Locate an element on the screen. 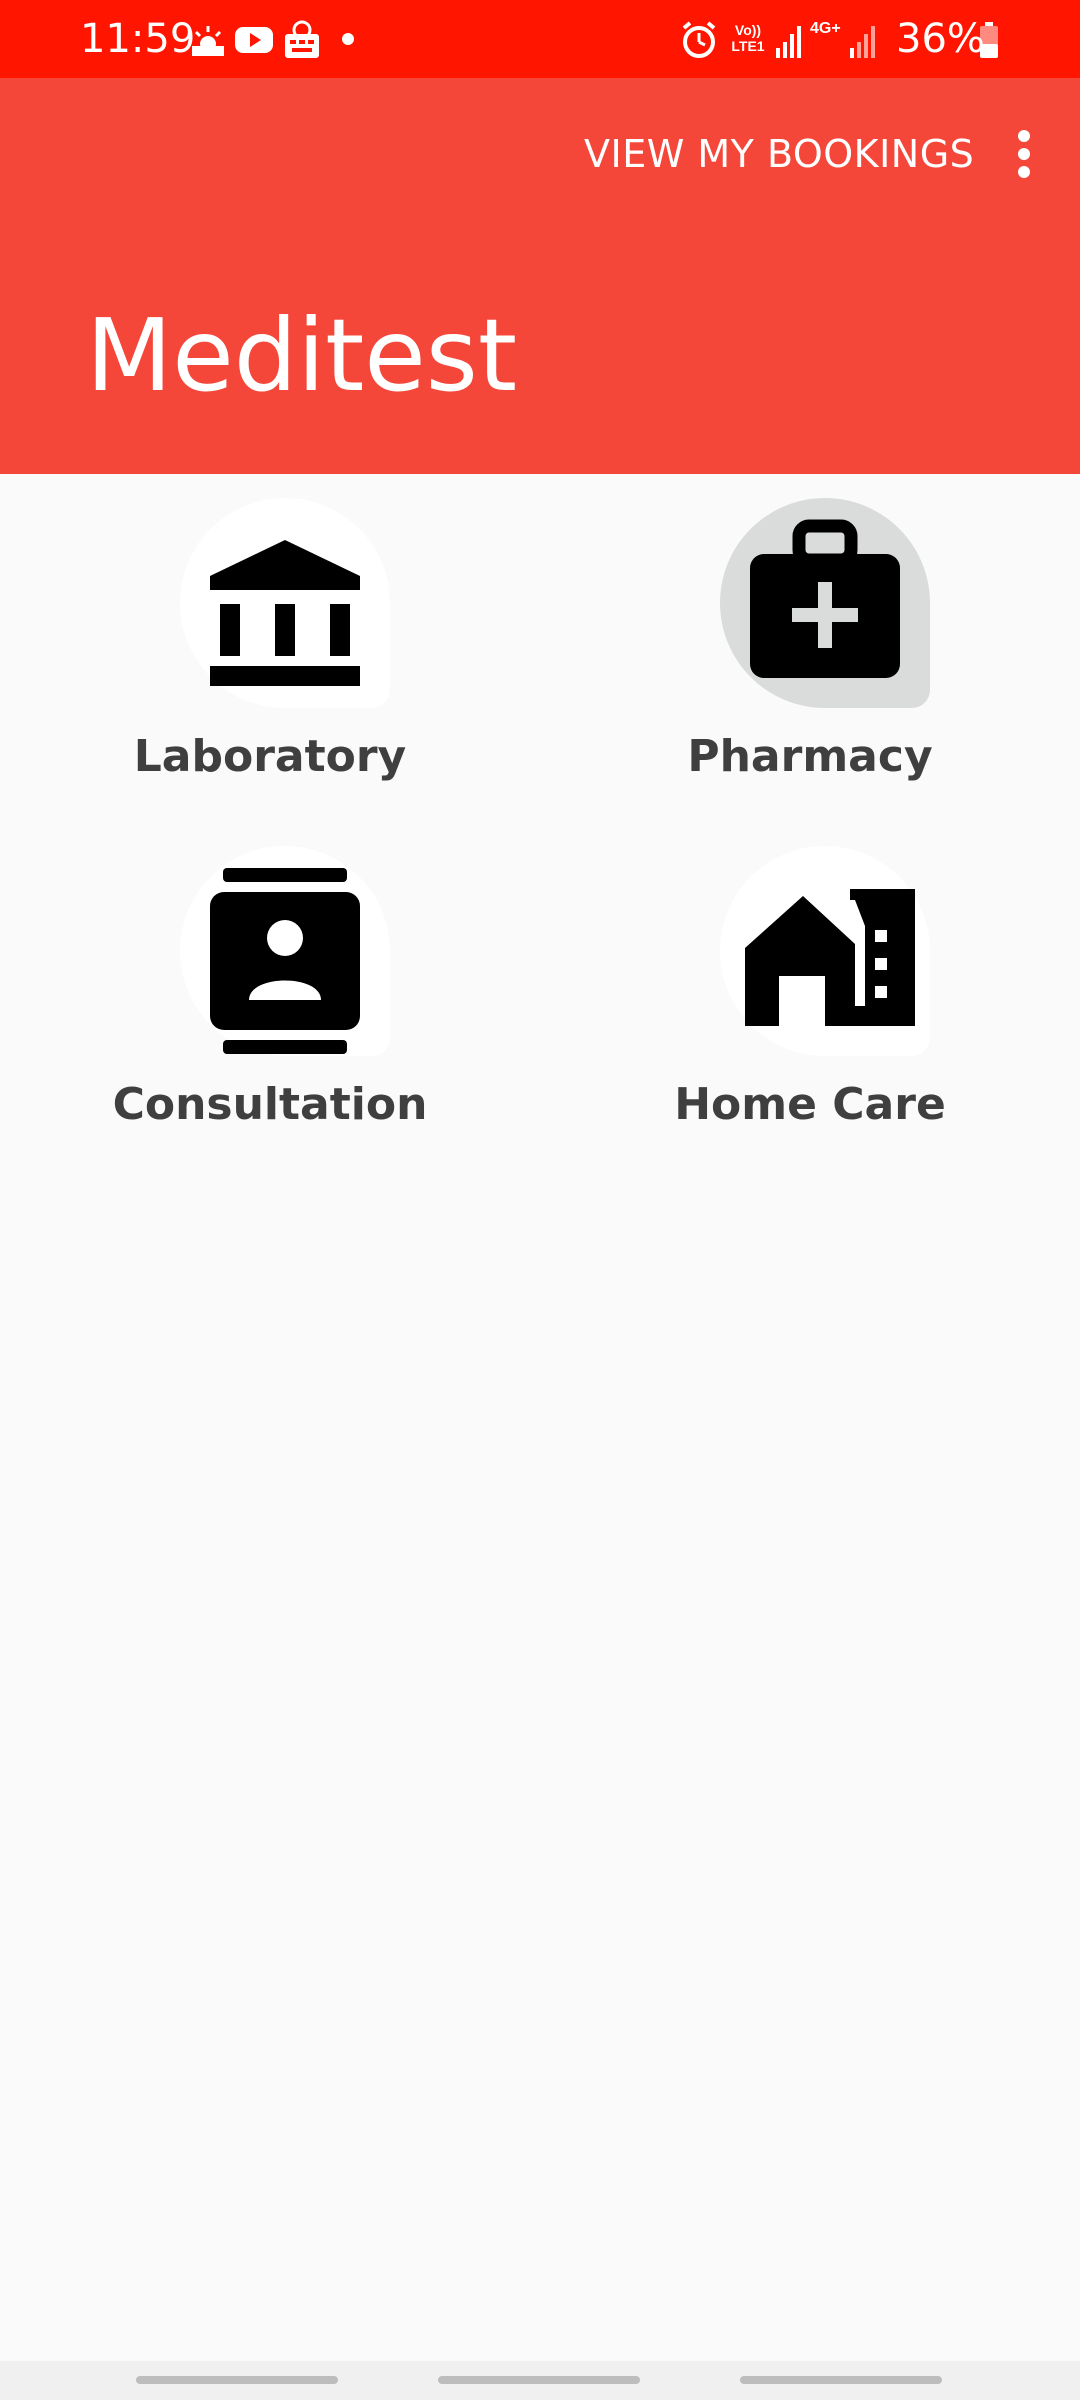 This screenshot has height=2400, width=1080. view-bookings-button: VIEW MY BOOKINGS is located at coordinates (779, 154).